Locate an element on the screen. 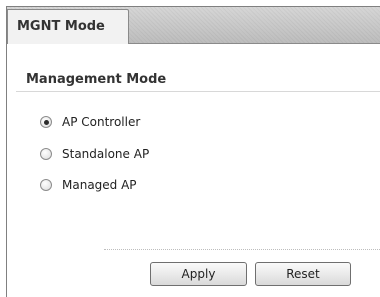  reset-button: Reset is located at coordinates (303, 274).